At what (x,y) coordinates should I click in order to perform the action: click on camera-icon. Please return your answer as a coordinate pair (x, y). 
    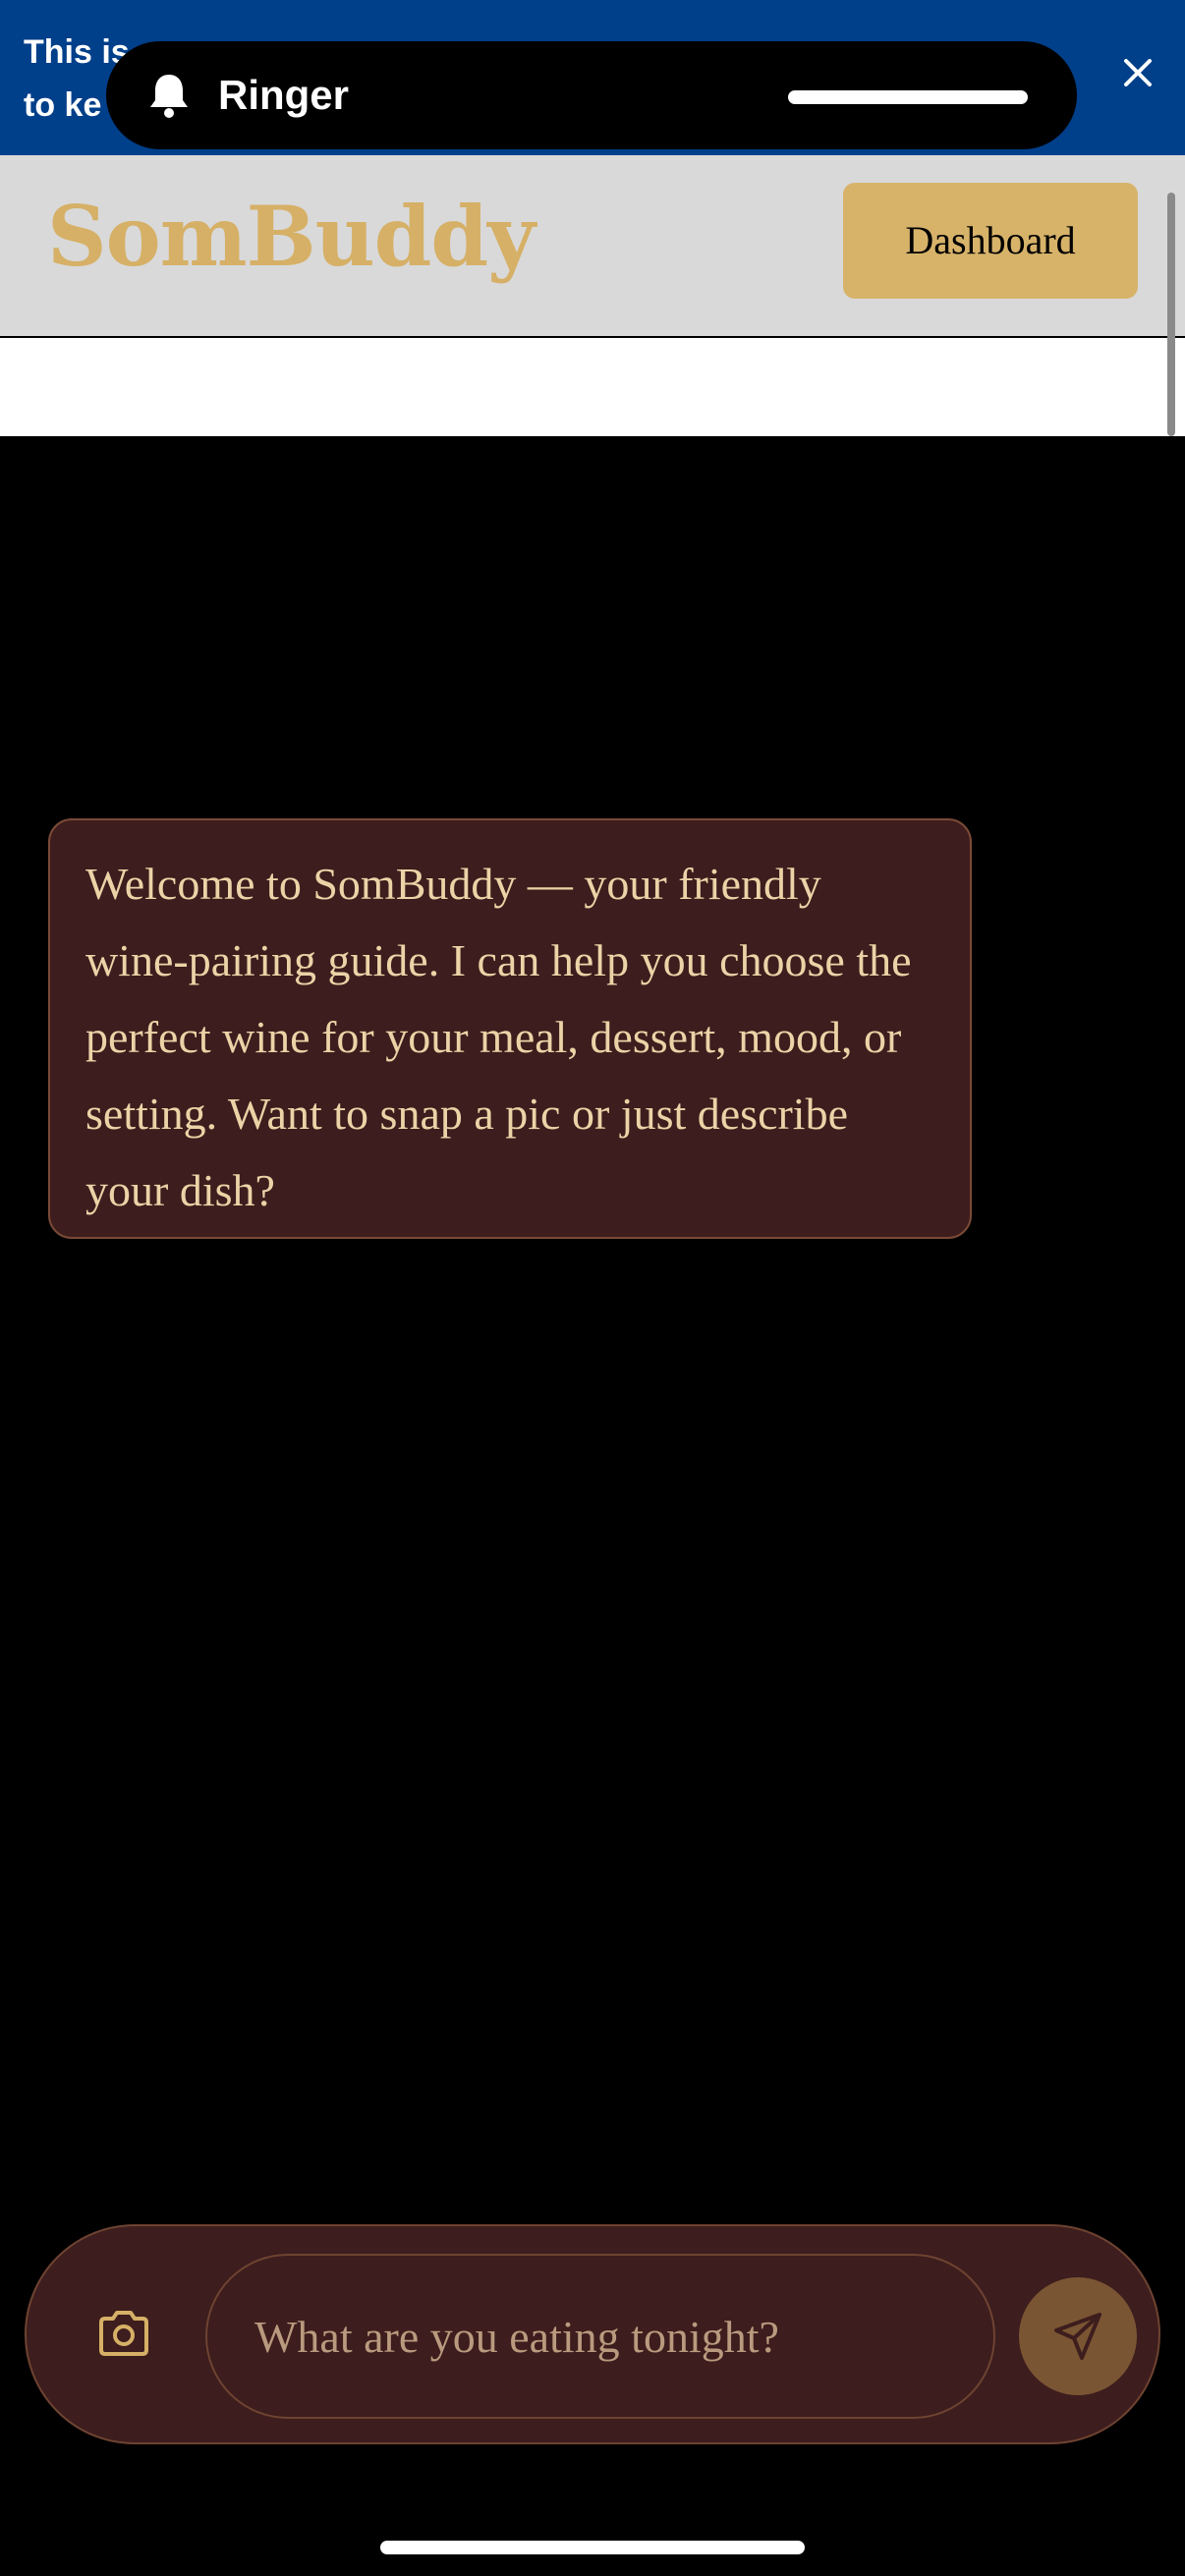
    Looking at the image, I should click on (124, 2333).